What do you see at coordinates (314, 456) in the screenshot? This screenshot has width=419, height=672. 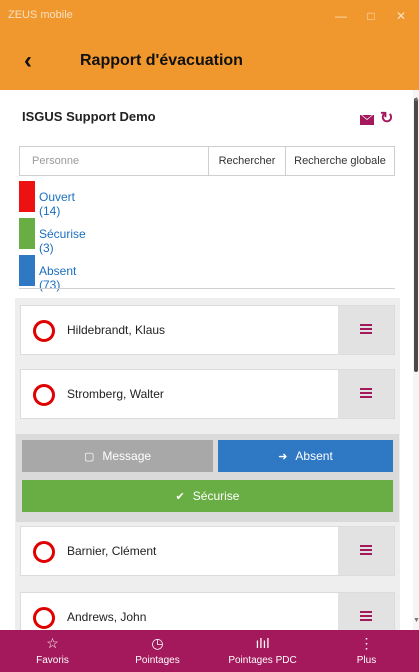 I see `absent-button-label: Absent` at bounding box center [314, 456].